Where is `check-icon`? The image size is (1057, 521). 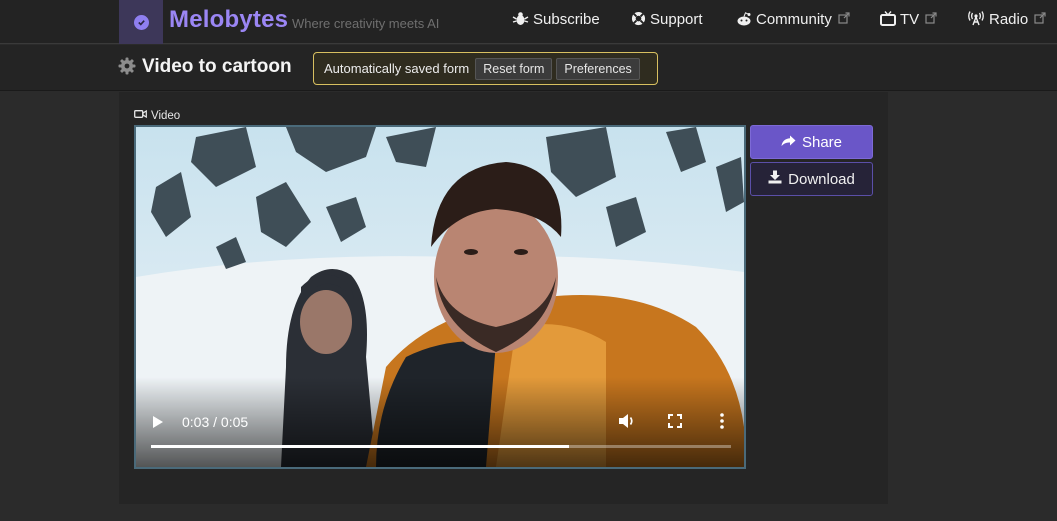 check-icon is located at coordinates (141, 22).